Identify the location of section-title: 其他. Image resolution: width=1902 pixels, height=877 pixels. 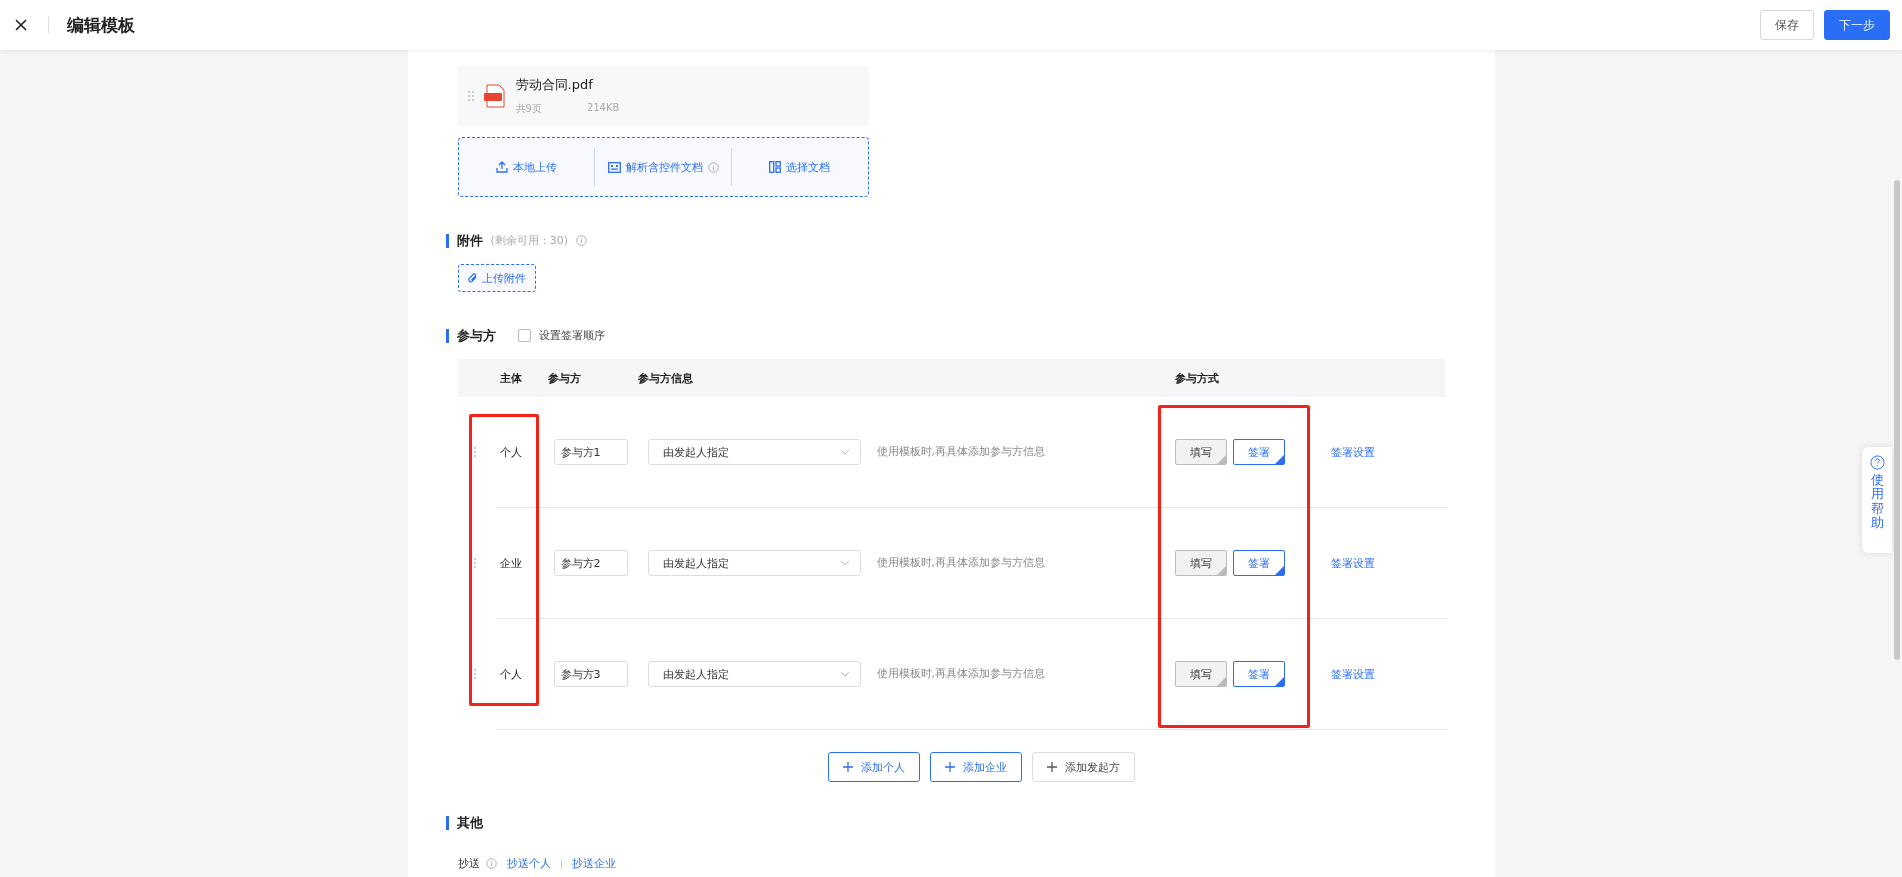
(464, 823).